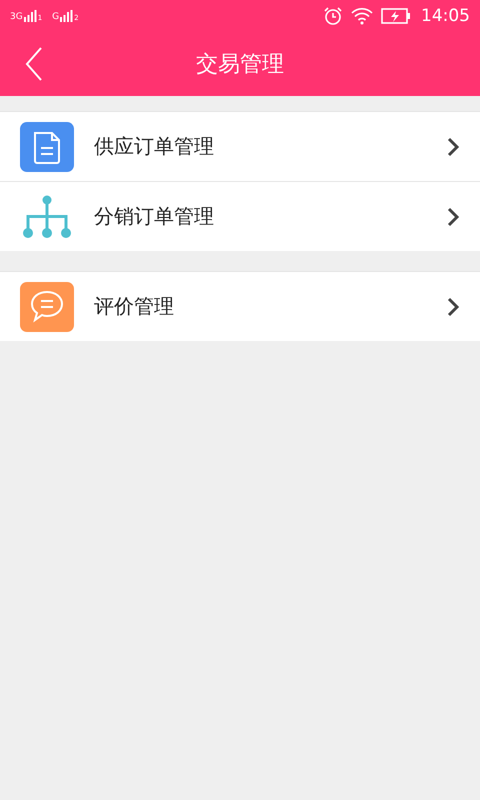 This screenshot has height=800, width=480. What do you see at coordinates (240, 216) in the screenshot?
I see `menu-item: 分销订单管理` at bounding box center [240, 216].